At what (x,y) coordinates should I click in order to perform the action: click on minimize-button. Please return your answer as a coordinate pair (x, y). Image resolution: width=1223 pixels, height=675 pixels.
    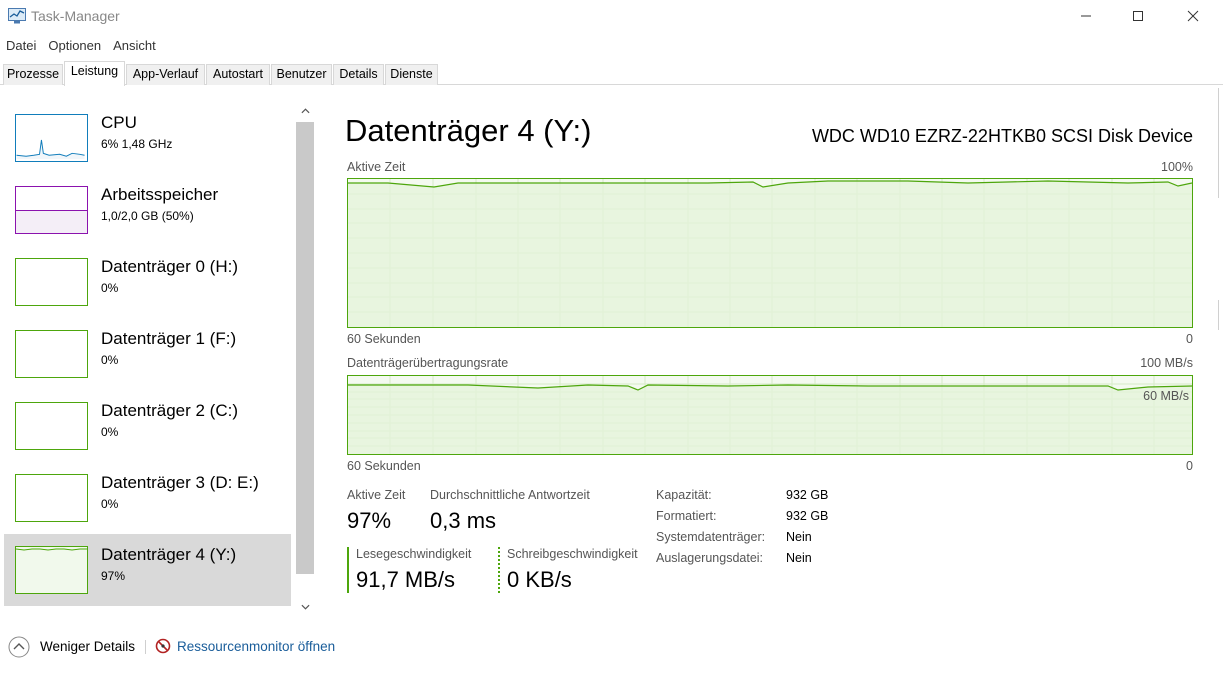
    Looking at the image, I should click on (1086, 16).